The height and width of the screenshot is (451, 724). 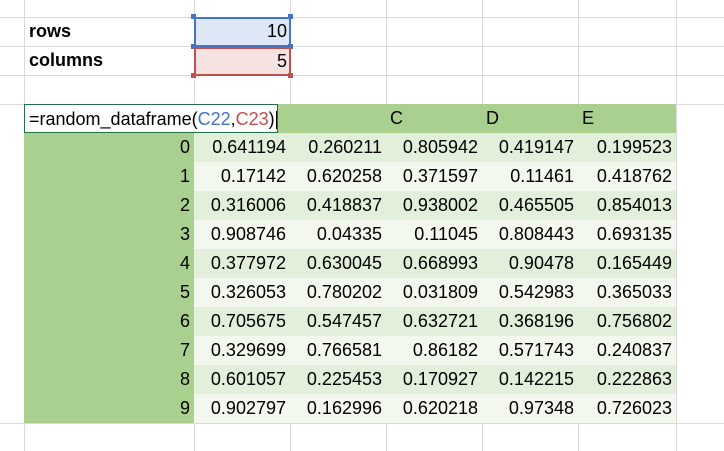 What do you see at coordinates (338, 321) in the screenshot?
I see `table-cell: 0.547457` at bounding box center [338, 321].